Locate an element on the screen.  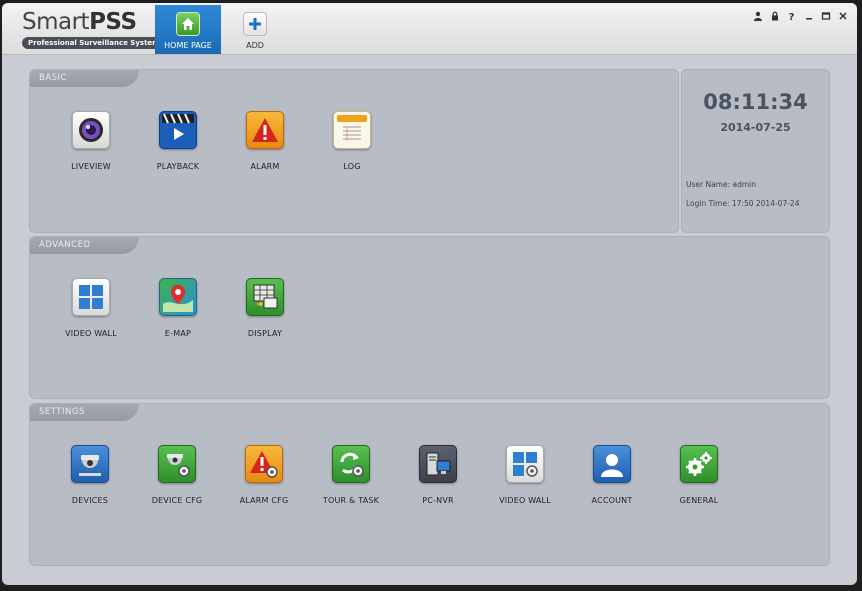
pc-nvr-button: PC-NVR is located at coordinates (438, 475).